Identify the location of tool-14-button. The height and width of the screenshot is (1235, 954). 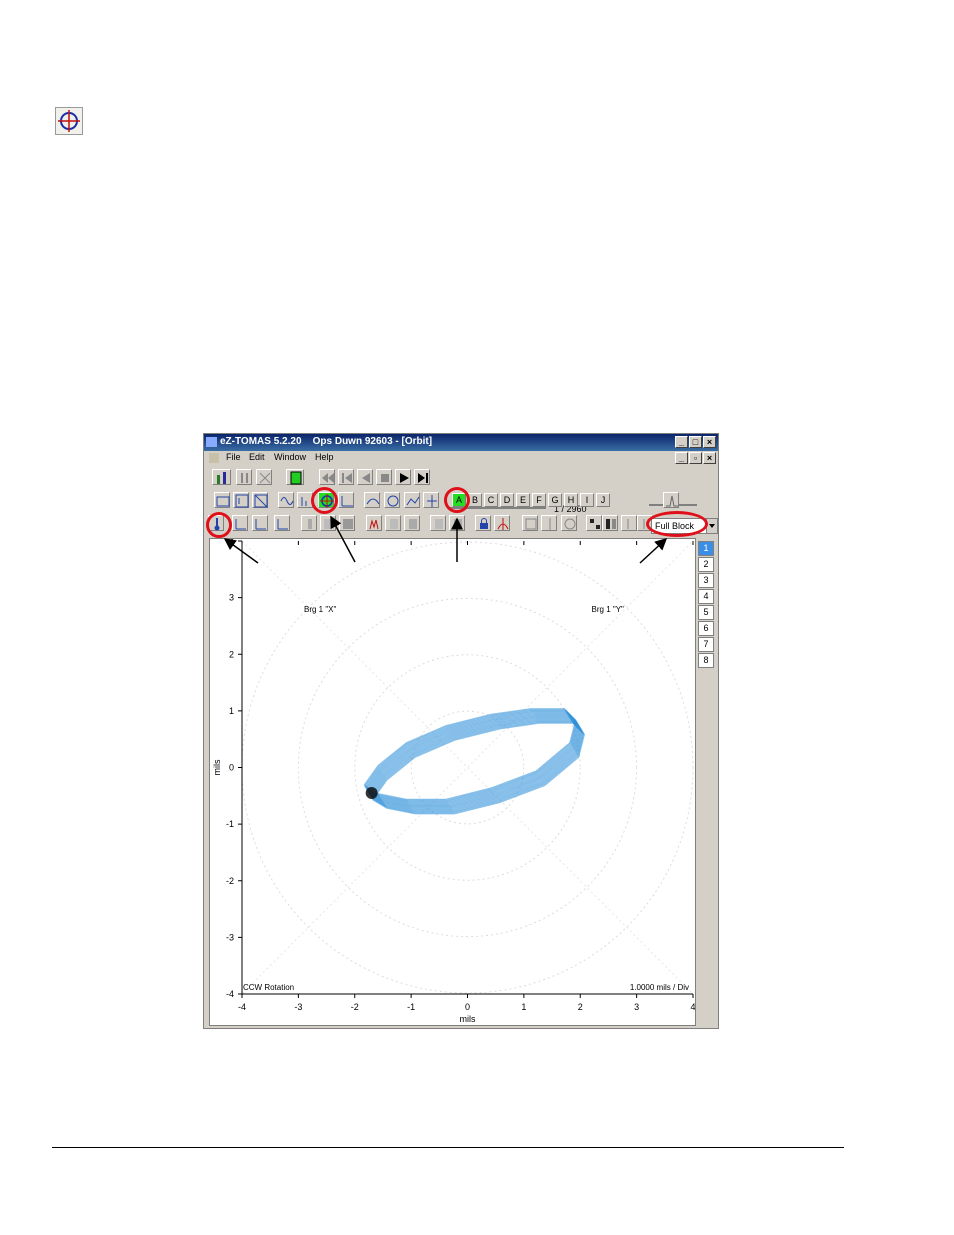
(549, 523).